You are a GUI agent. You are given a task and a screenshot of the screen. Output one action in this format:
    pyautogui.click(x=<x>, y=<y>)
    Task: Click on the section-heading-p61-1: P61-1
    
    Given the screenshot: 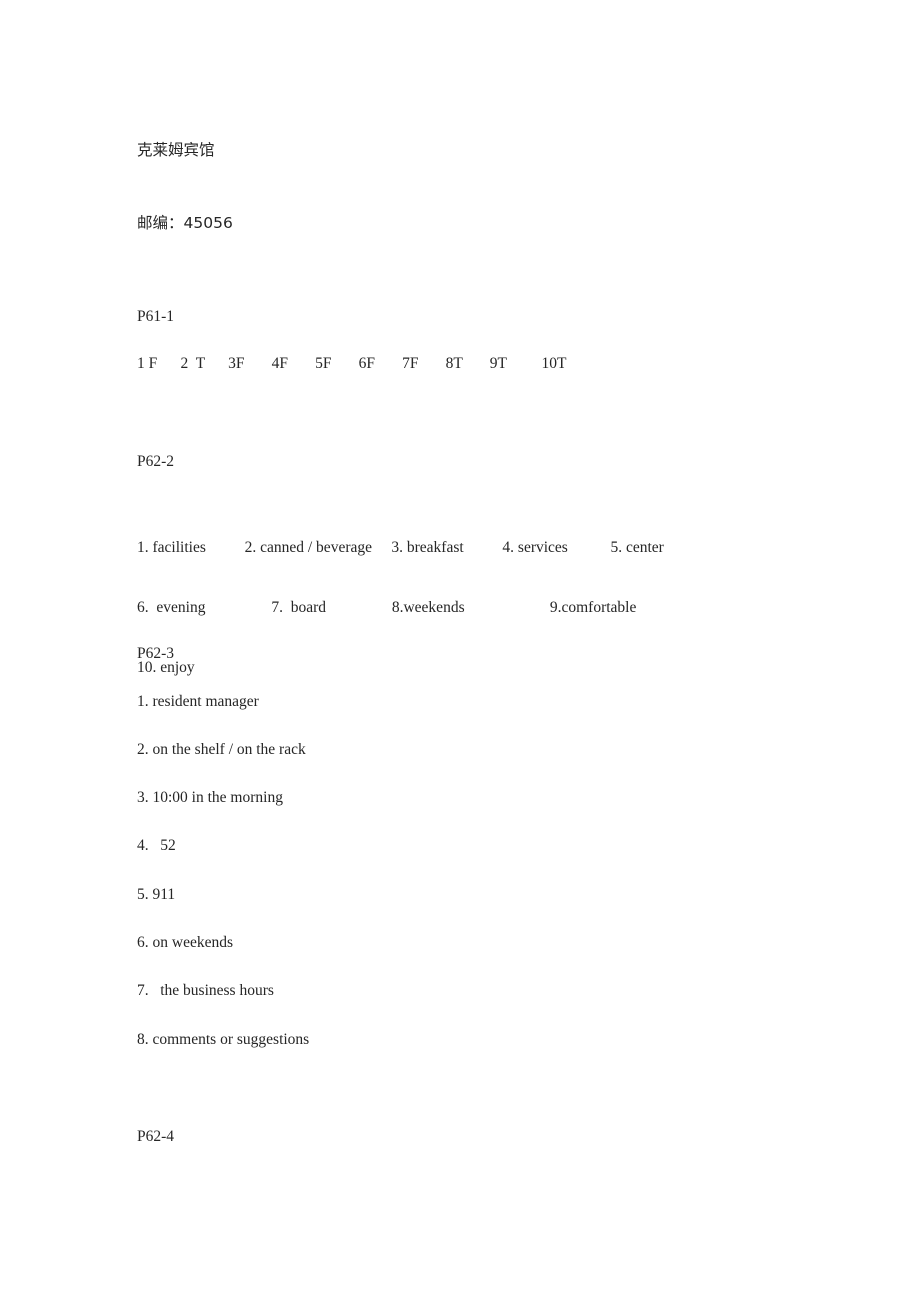 What is the action you would take?
    pyautogui.click(x=156, y=316)
    